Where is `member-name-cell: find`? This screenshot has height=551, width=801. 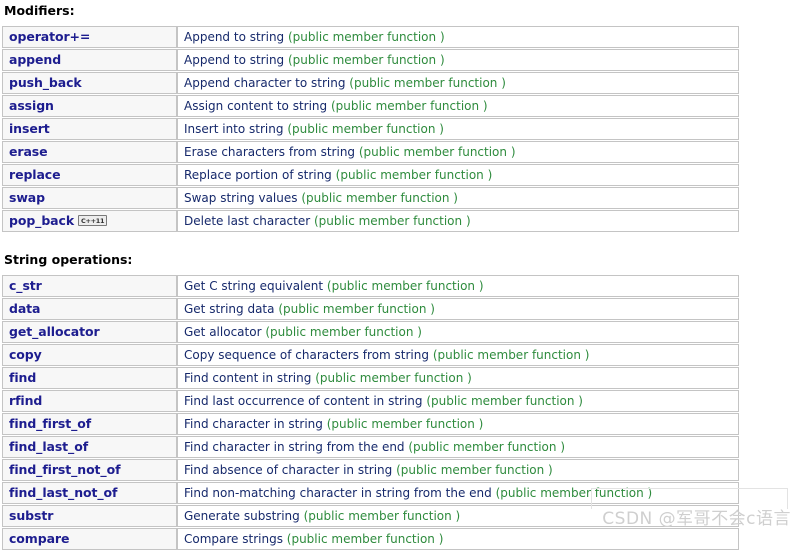 member-name-cell: find is located at coordinates (89, 378).